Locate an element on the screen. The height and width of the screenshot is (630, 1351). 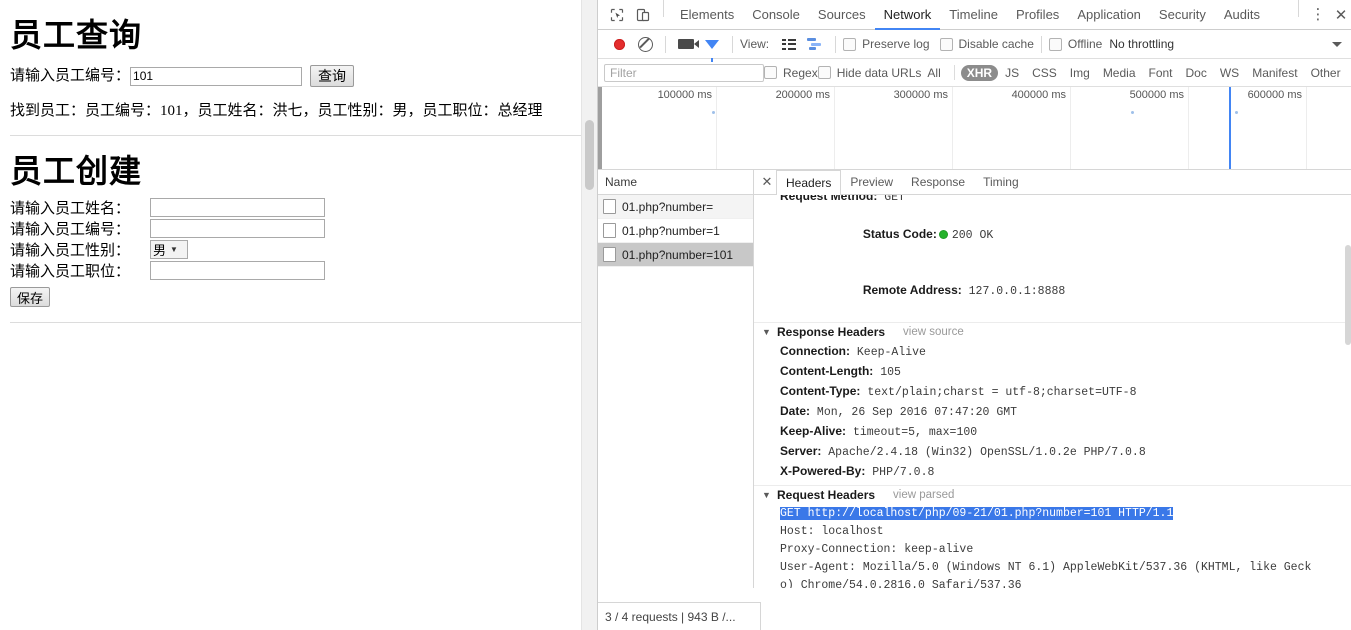
tabbar-divider-right is located at coordinates (1298, 8).